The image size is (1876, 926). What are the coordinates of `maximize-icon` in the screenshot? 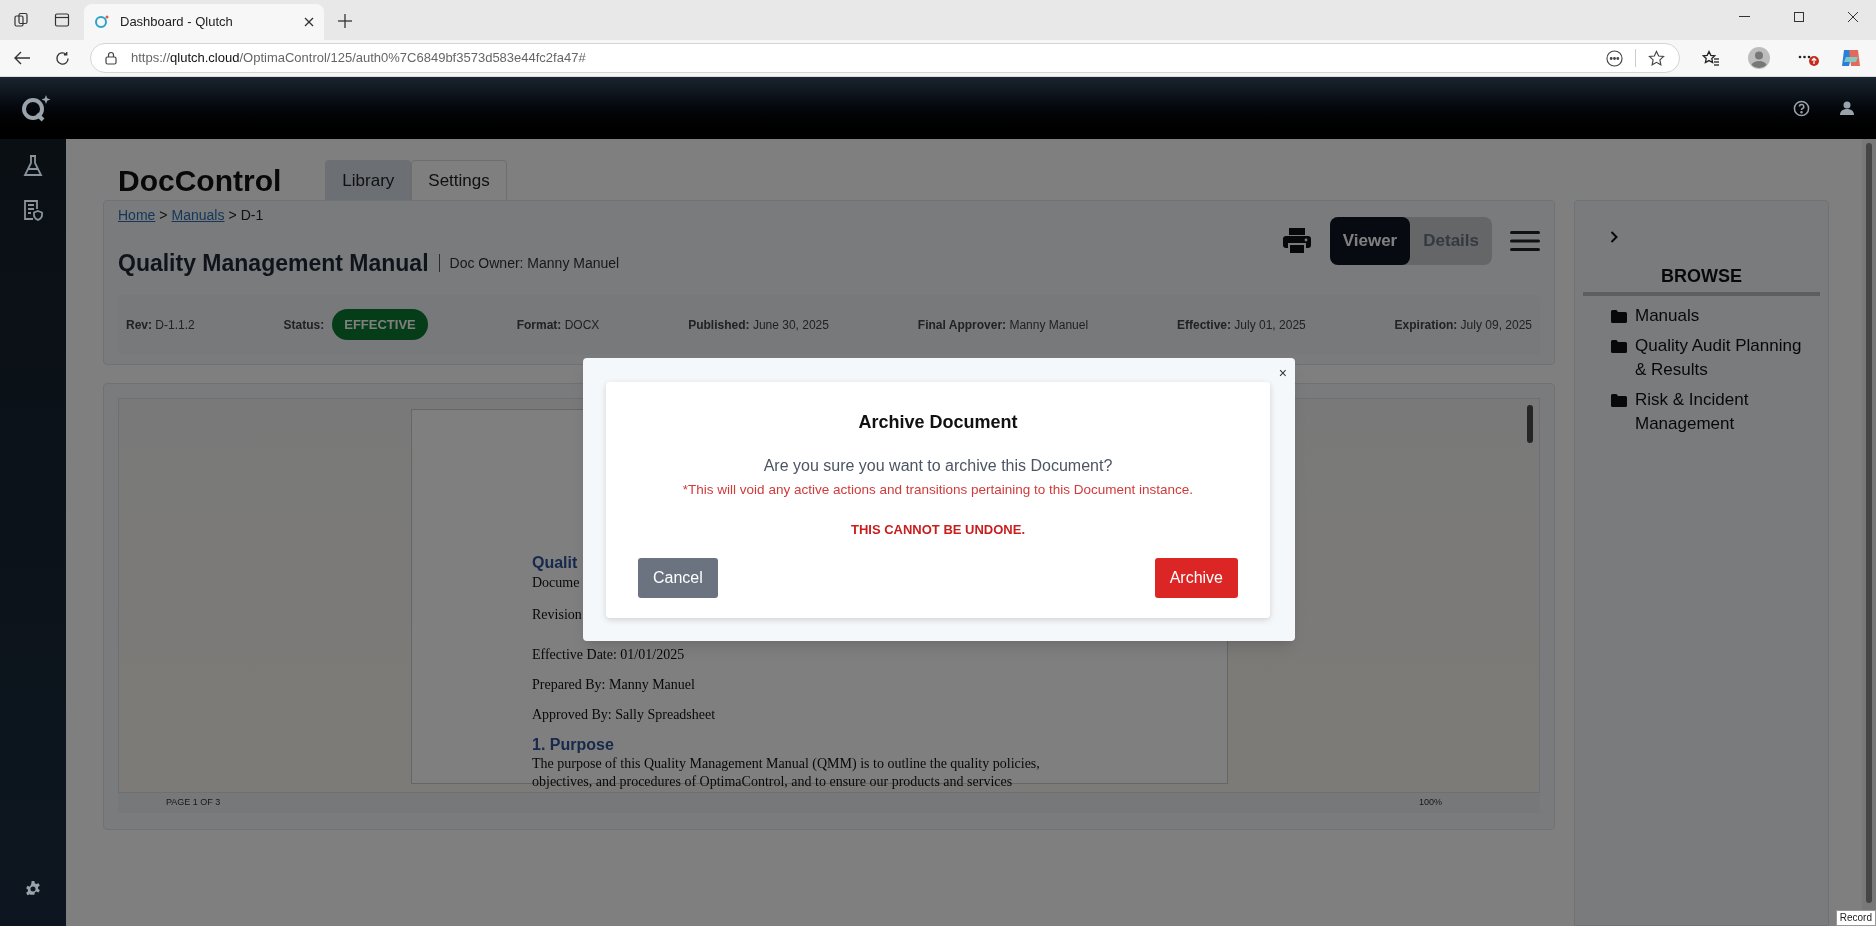 It's located at (1799, 17).